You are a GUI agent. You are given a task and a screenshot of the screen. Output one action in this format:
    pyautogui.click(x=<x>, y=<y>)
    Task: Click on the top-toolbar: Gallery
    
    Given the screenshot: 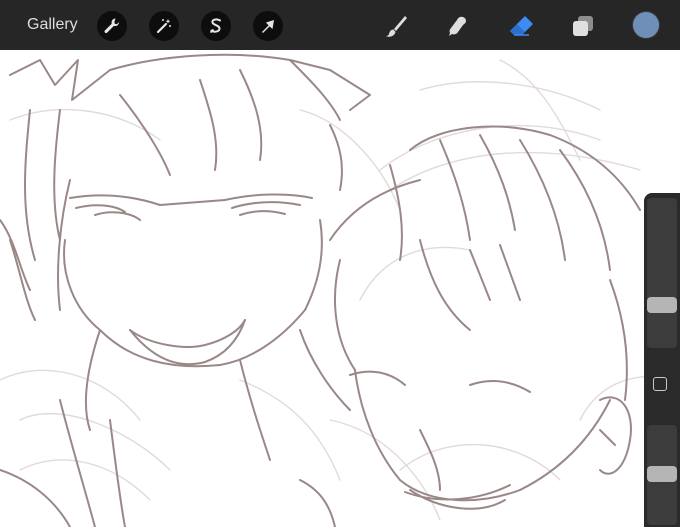 What is the action you would take?
    pyautogui.click(x=340, y=25)
    